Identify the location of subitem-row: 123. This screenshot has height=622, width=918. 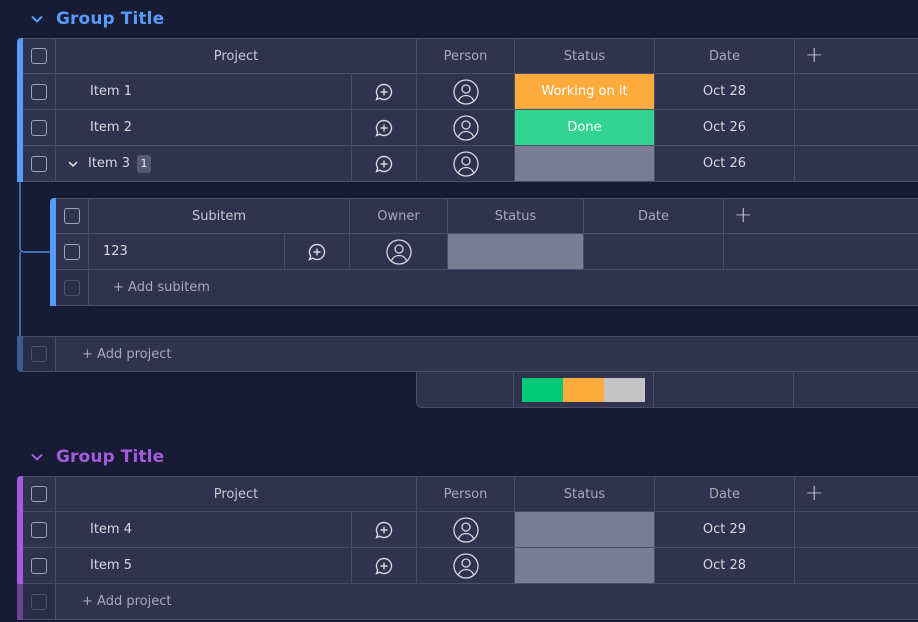
(487, 252).